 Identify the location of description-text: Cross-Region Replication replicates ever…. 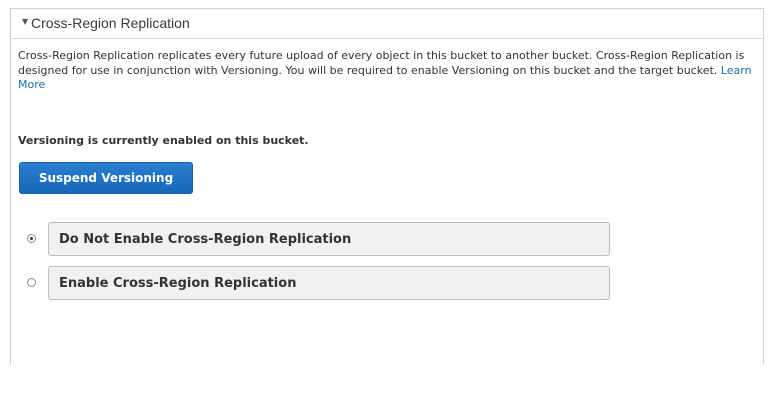
(381, 63).